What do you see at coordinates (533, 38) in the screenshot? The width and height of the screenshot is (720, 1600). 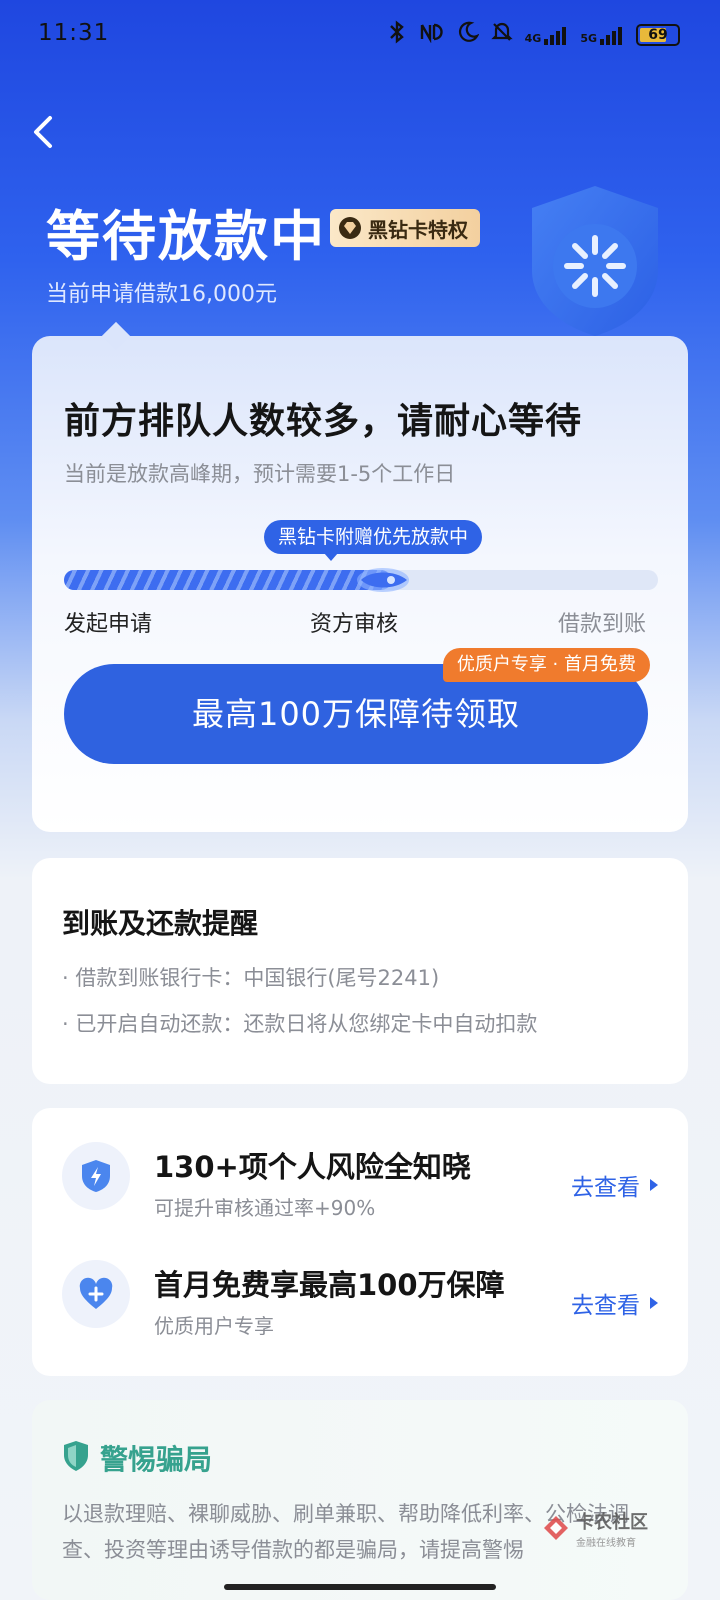 I see `signal-4g-label: 4G` at bounding box center [533, 38].